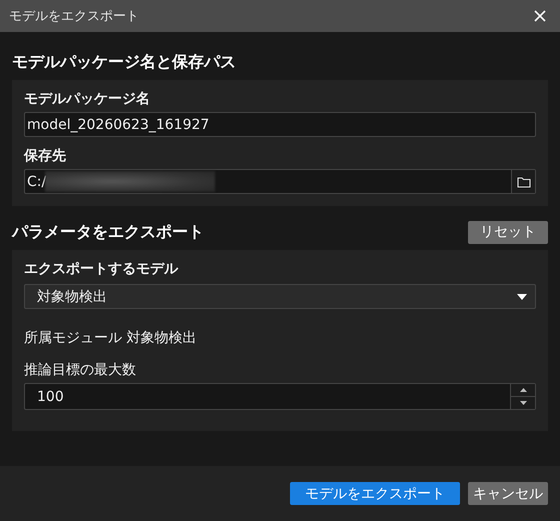  I want to click on reset-button: リセット, so click(508, 232).